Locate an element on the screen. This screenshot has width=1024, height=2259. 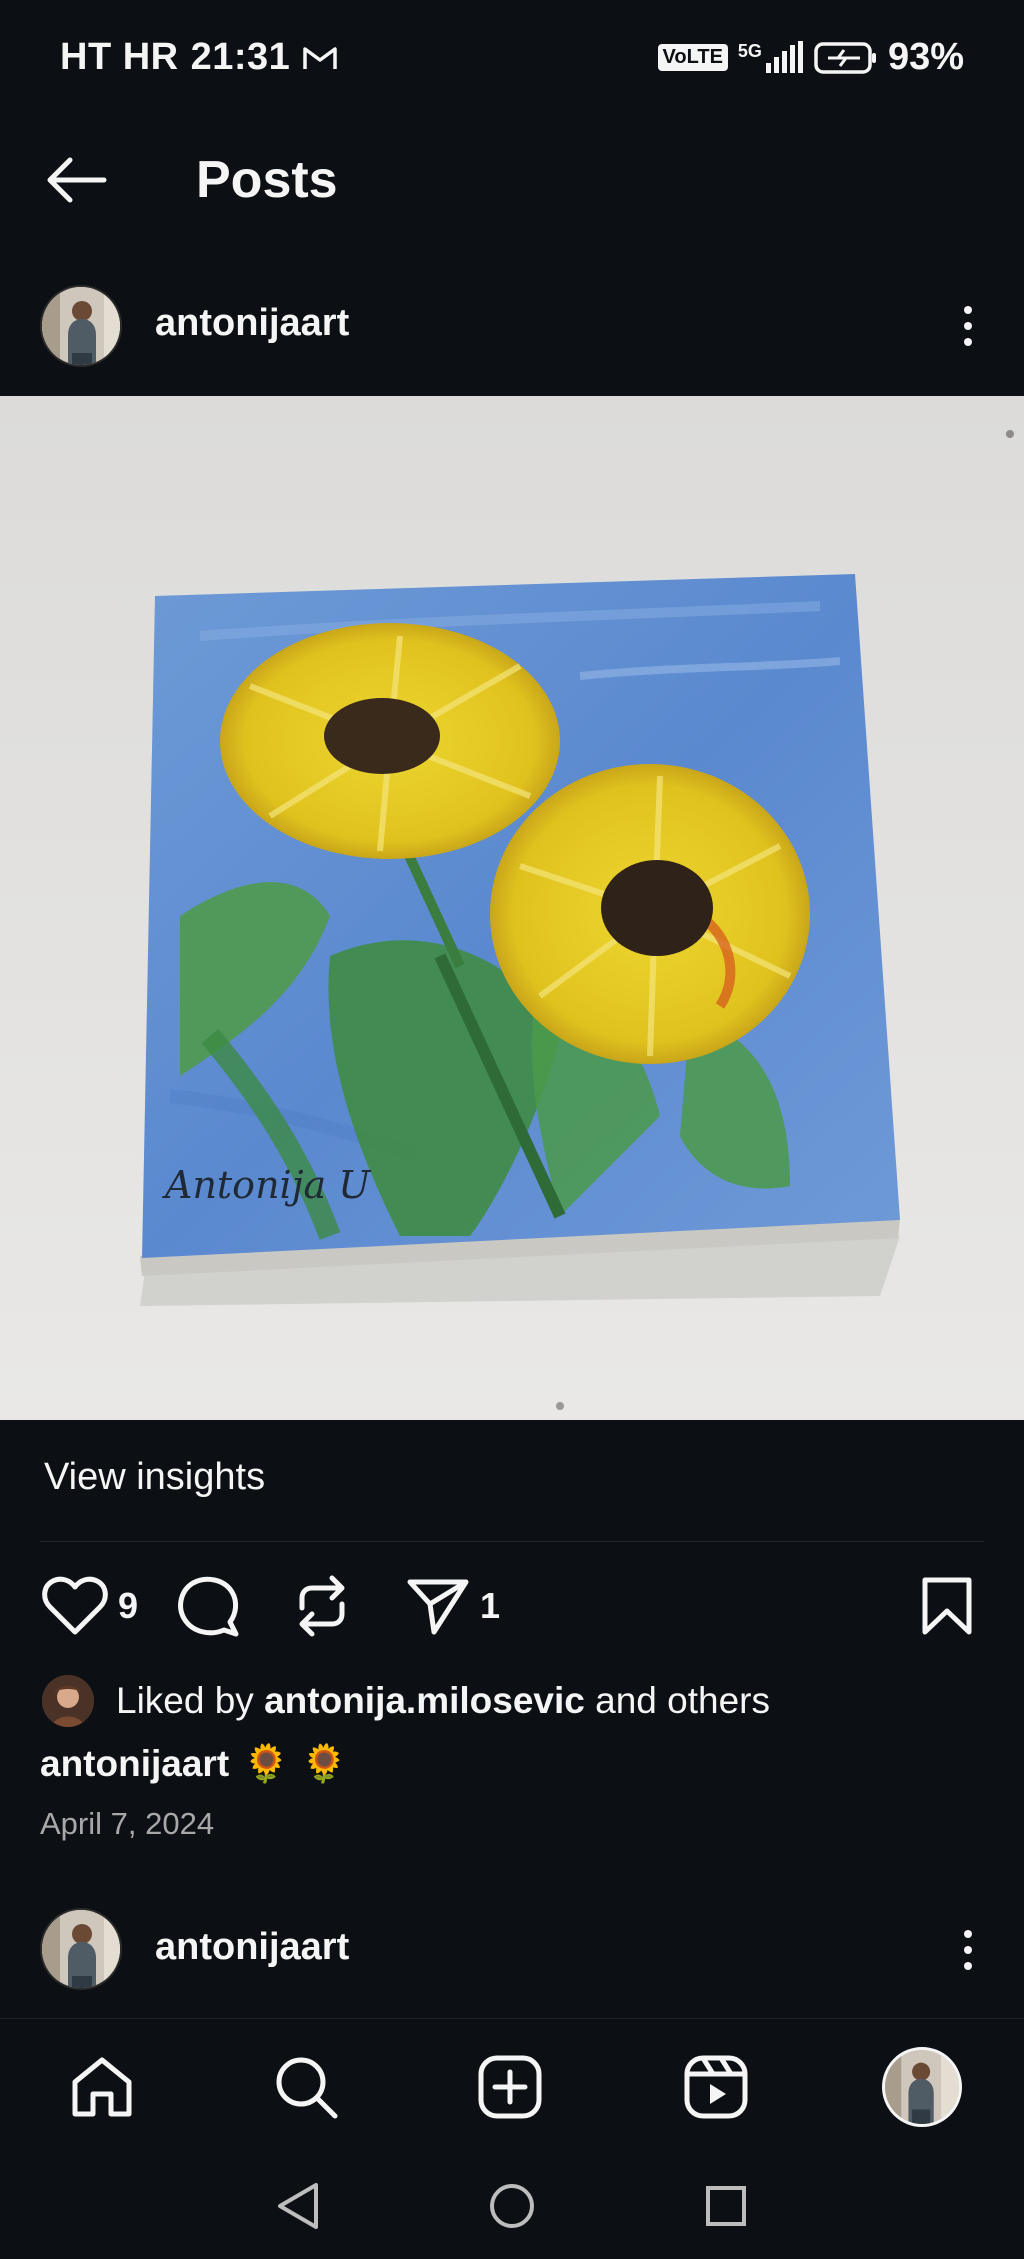
system-nav-bar is located at coordinates (512, 2205).